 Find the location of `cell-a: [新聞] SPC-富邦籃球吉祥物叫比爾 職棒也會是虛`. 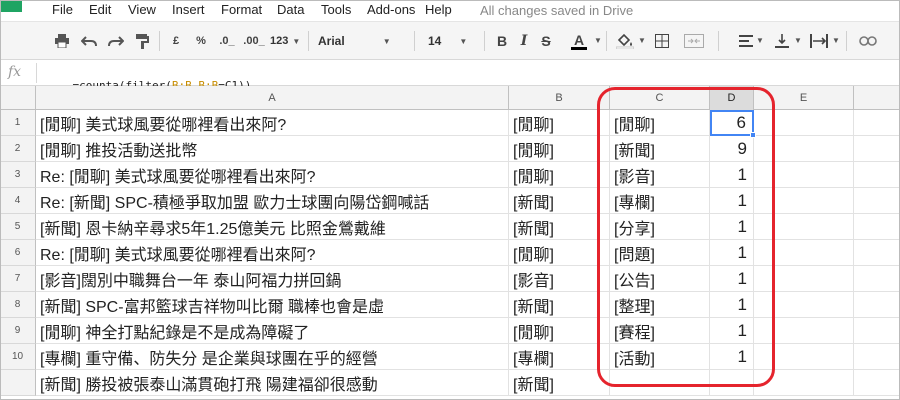

cell-a: [新聞] SPC-富邦籃球吉祥物叫比爾 職棒也會是虛 is located at coordinates (272, 305).